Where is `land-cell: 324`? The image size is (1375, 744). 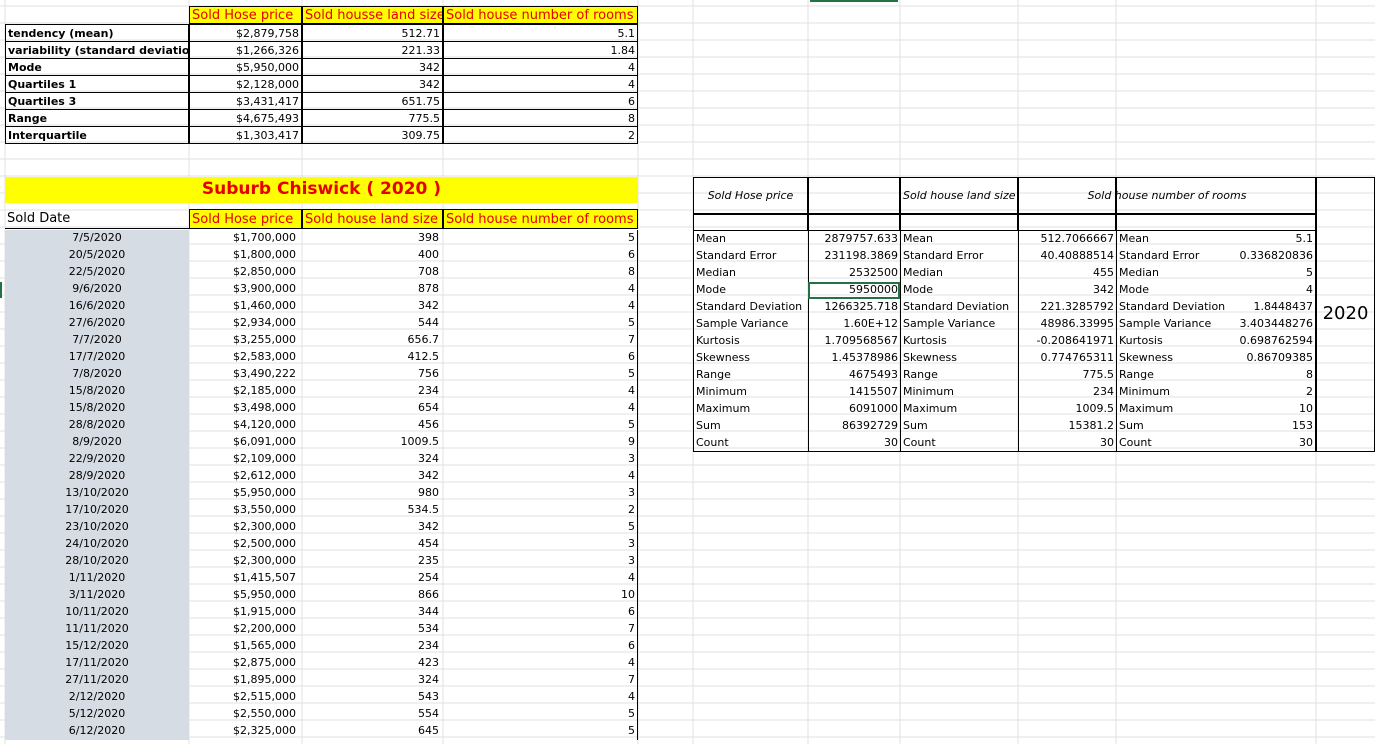 land-cell: 324 is located at coordinates (372, 680).